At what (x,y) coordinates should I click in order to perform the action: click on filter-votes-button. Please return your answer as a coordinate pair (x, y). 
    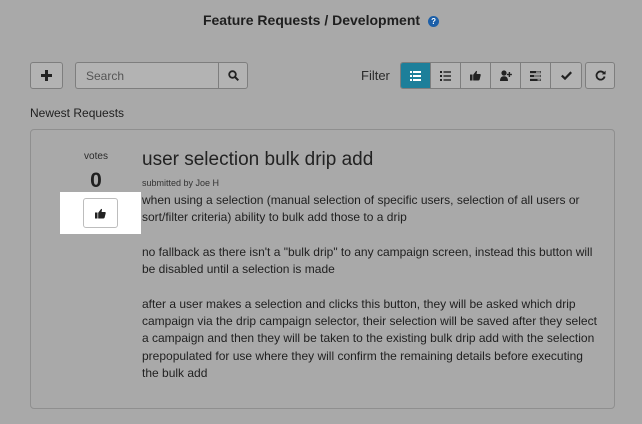
    Looking at the image, I should click on (476, 75).